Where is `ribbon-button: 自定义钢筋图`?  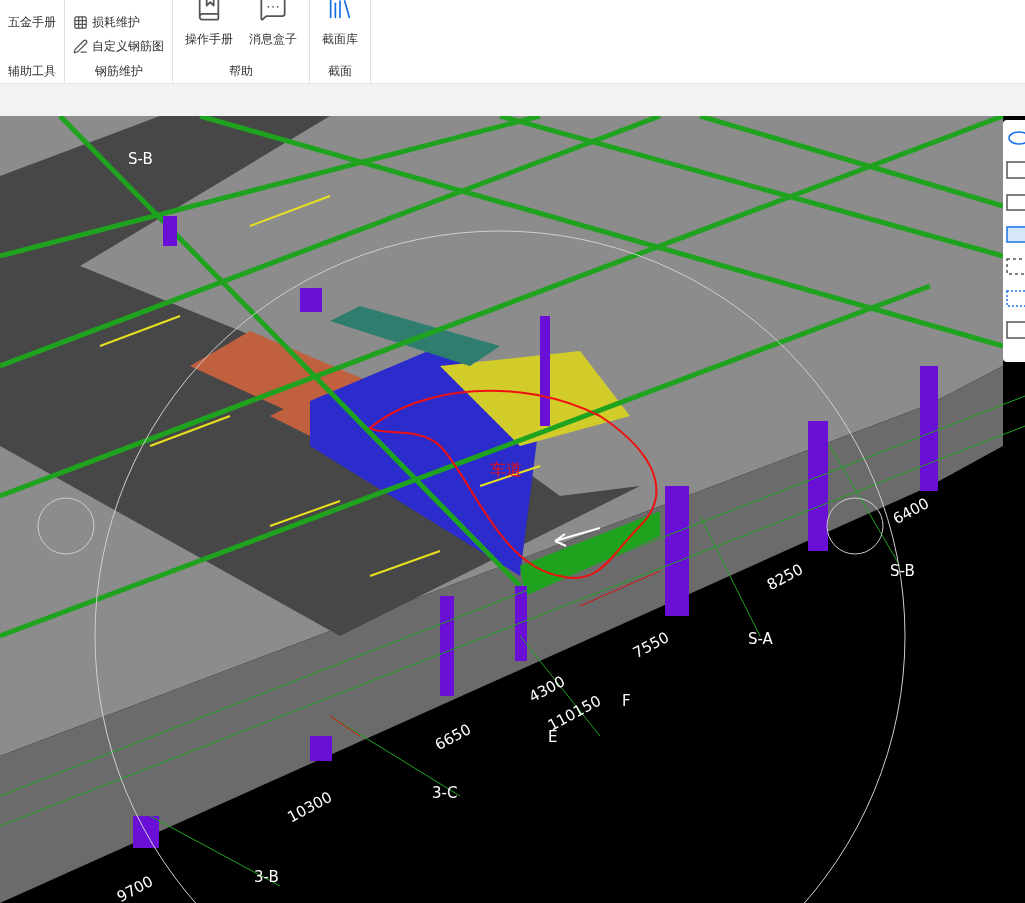
ribbon-button: 自定义钢筋图 is located at coordinates (118, 46).